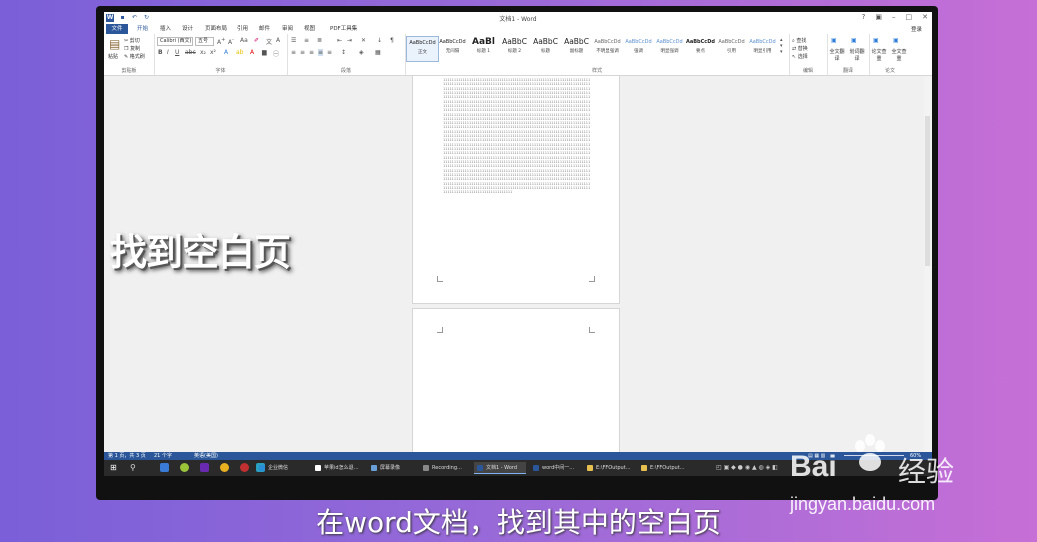  I want to click on help-button: ?, so click(864, 17).